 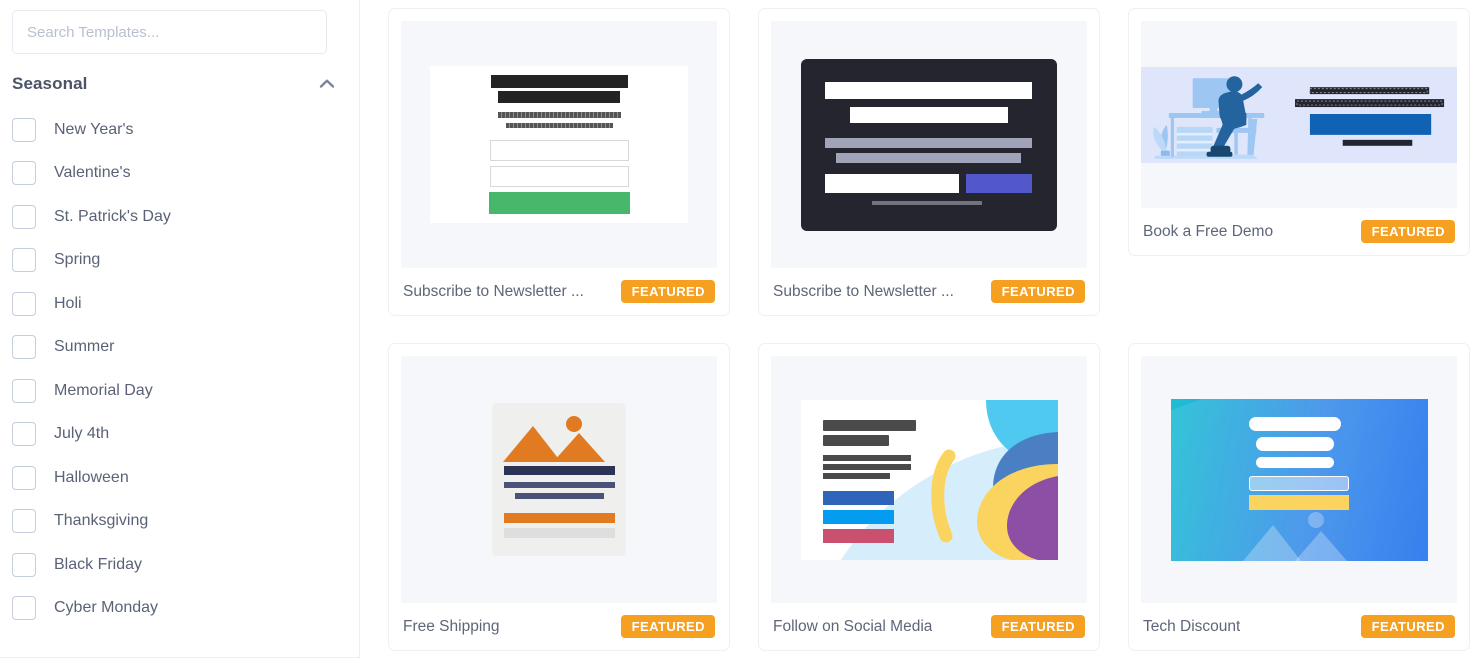 I want to click on search-input, so click(x=169, y=32).